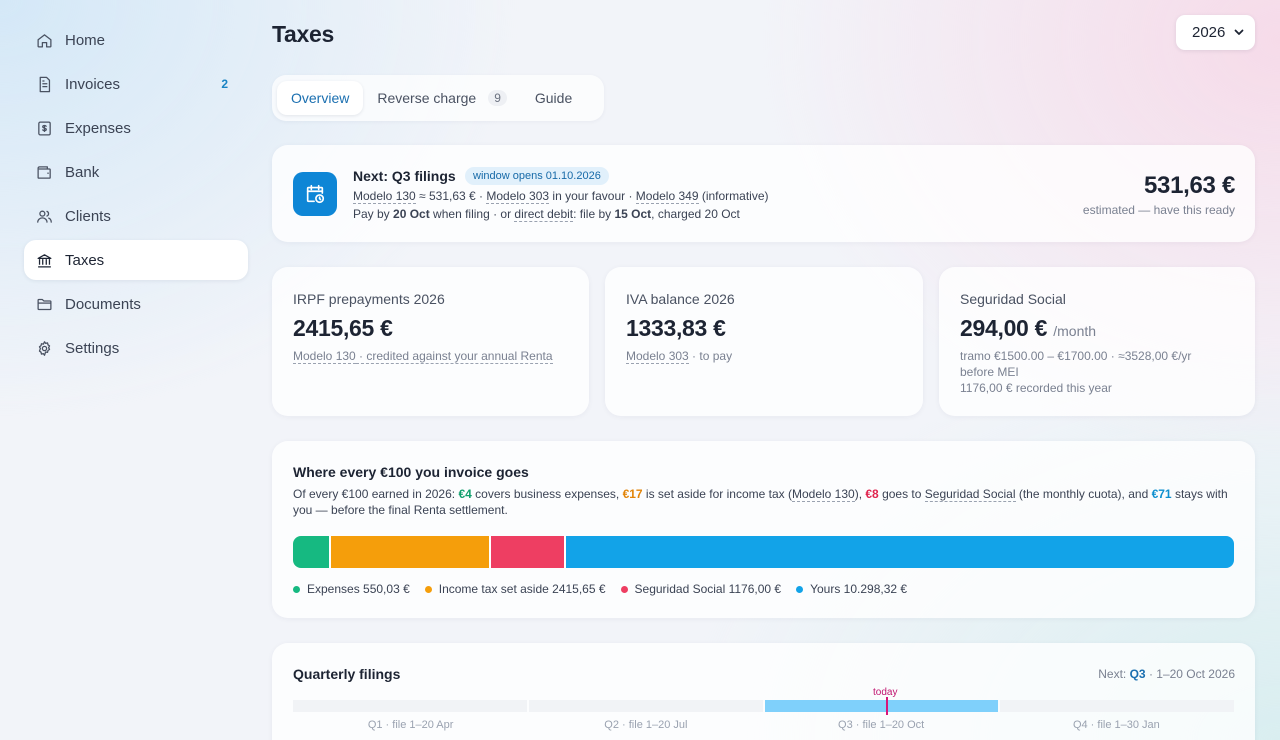  I want to click on sidebar-item-bank: Bank, so click(136, 172).